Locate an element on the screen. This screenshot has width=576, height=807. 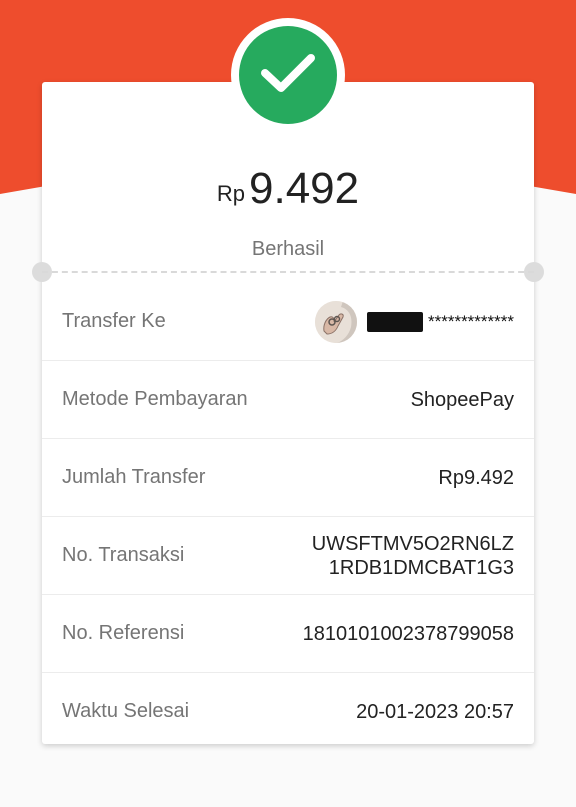
detail-label: No. Transaksi is located at coordinates (123, 555).